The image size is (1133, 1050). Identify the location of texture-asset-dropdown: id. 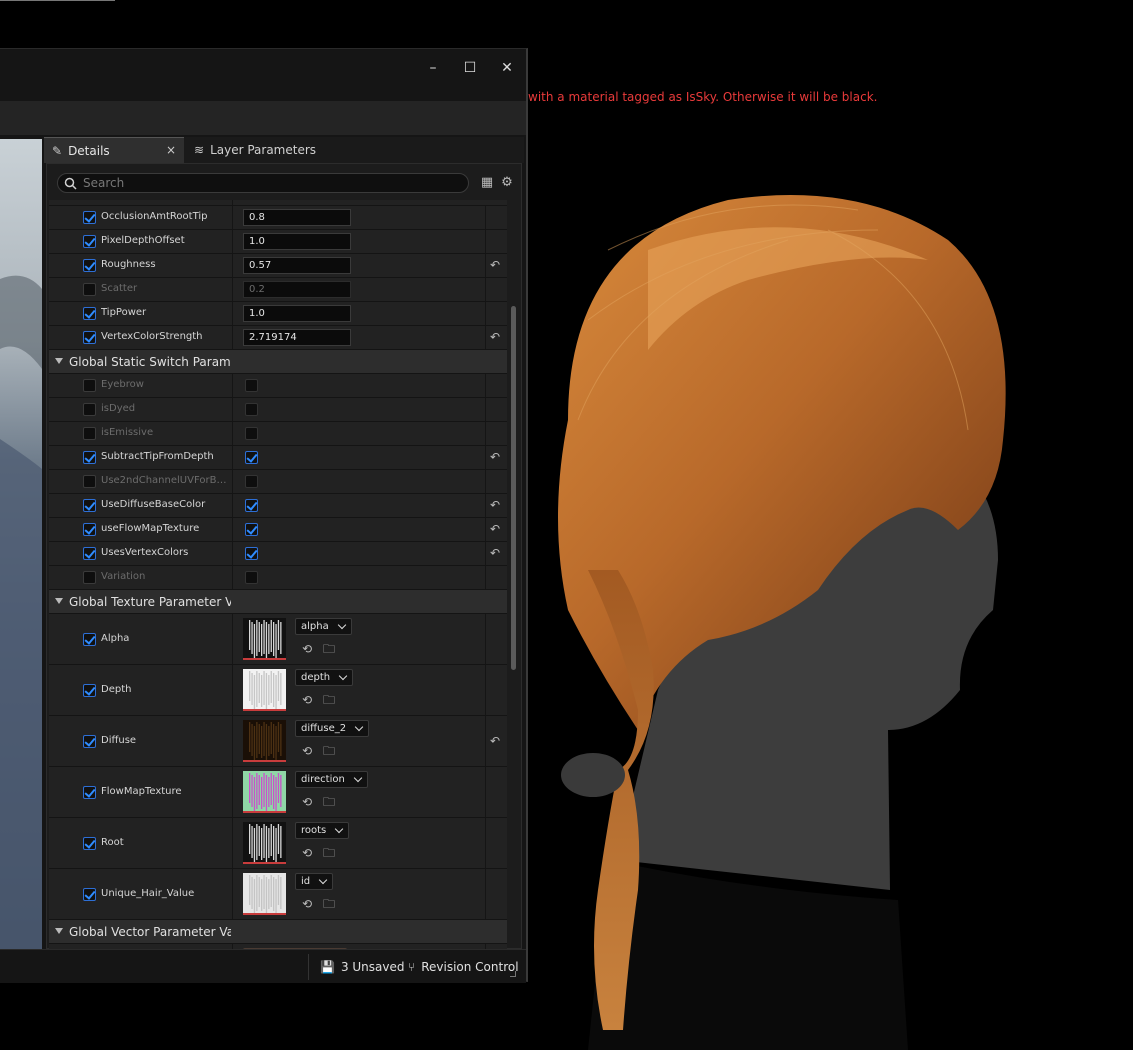
(314, 881).